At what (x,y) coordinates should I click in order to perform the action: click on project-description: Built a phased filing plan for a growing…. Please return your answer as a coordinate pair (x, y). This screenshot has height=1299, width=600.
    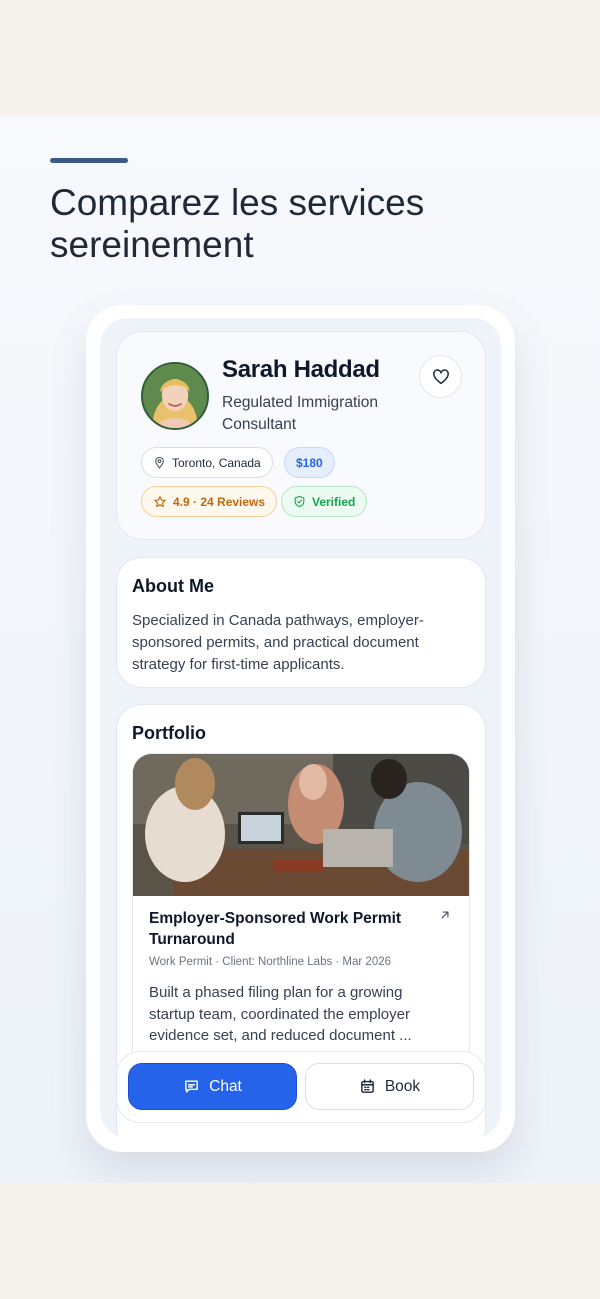
    Looking at the image, I should click on (280, 1014).